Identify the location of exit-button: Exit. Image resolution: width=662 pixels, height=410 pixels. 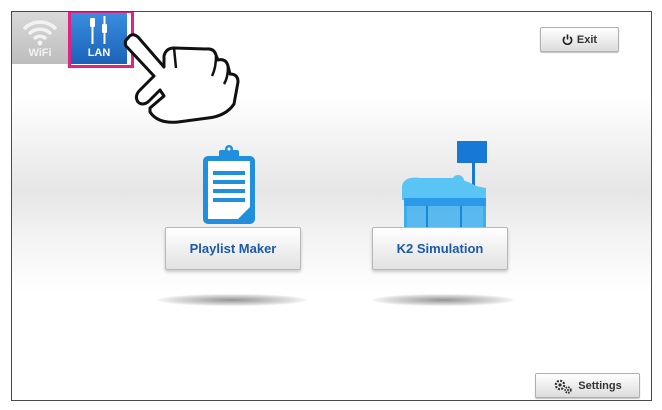
(579, 39).